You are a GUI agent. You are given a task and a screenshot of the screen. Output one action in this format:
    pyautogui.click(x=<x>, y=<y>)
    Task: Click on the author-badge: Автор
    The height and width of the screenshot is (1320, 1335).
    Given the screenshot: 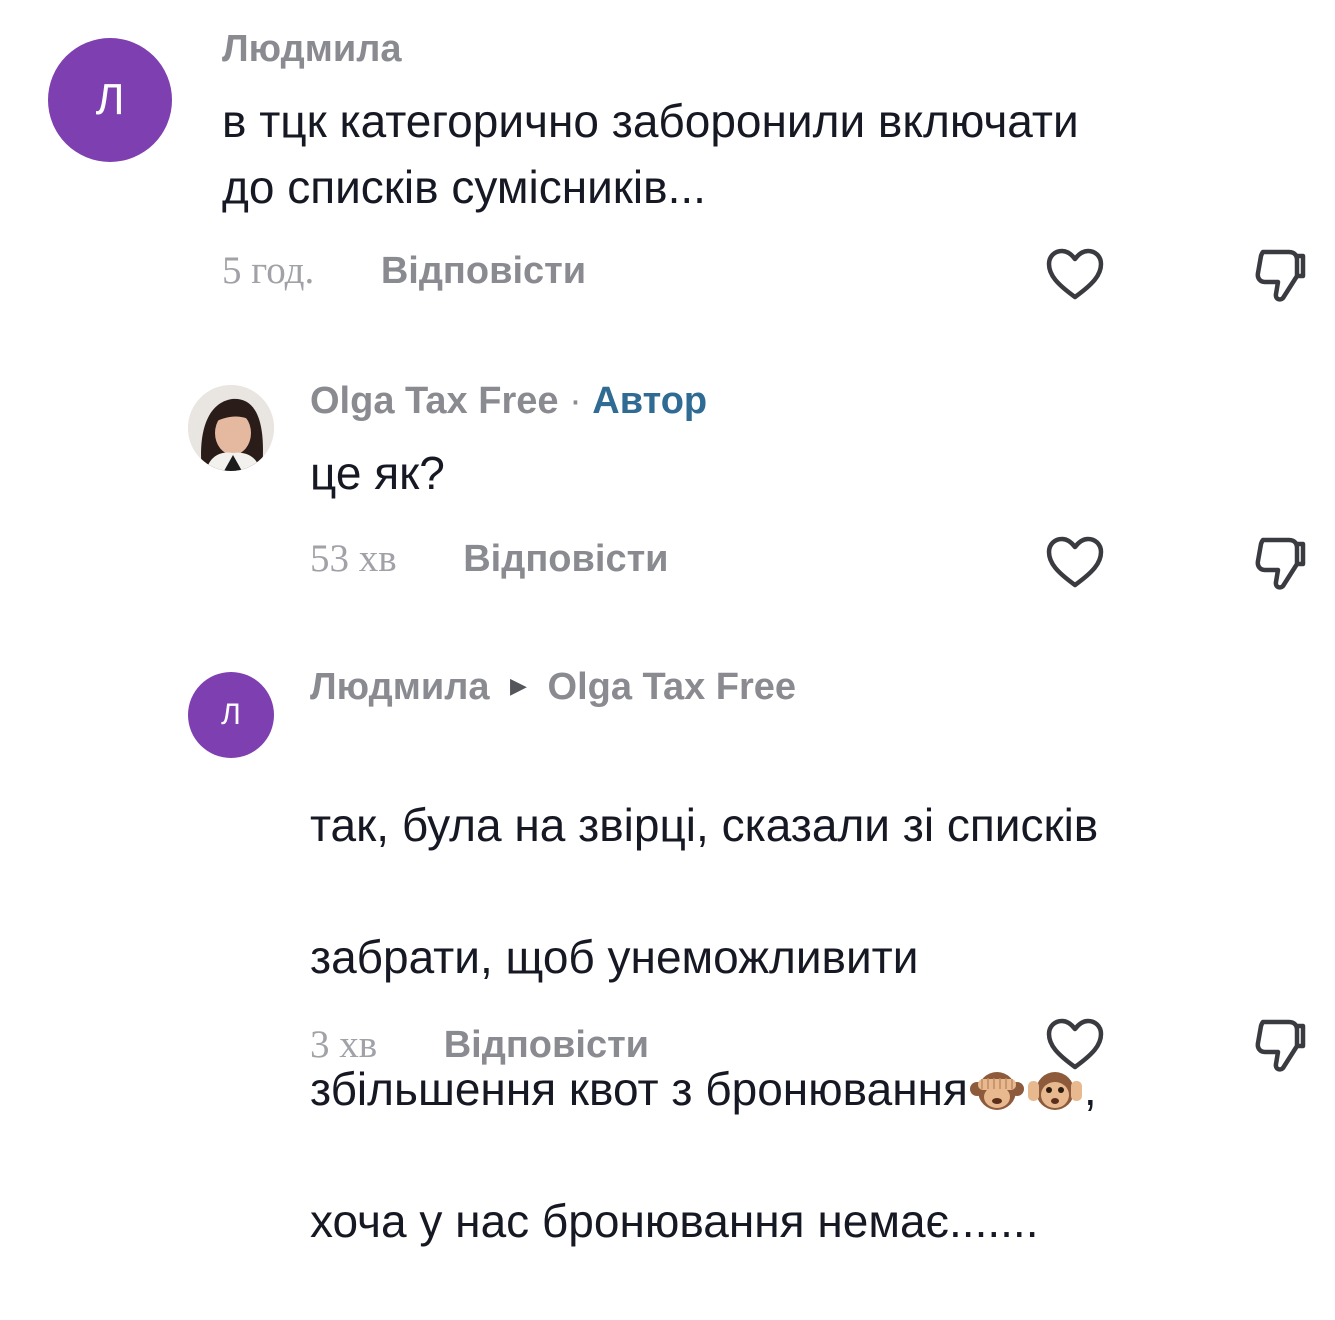 What is the action you would take?
    pyautogui.click(x=650, y=401)
    